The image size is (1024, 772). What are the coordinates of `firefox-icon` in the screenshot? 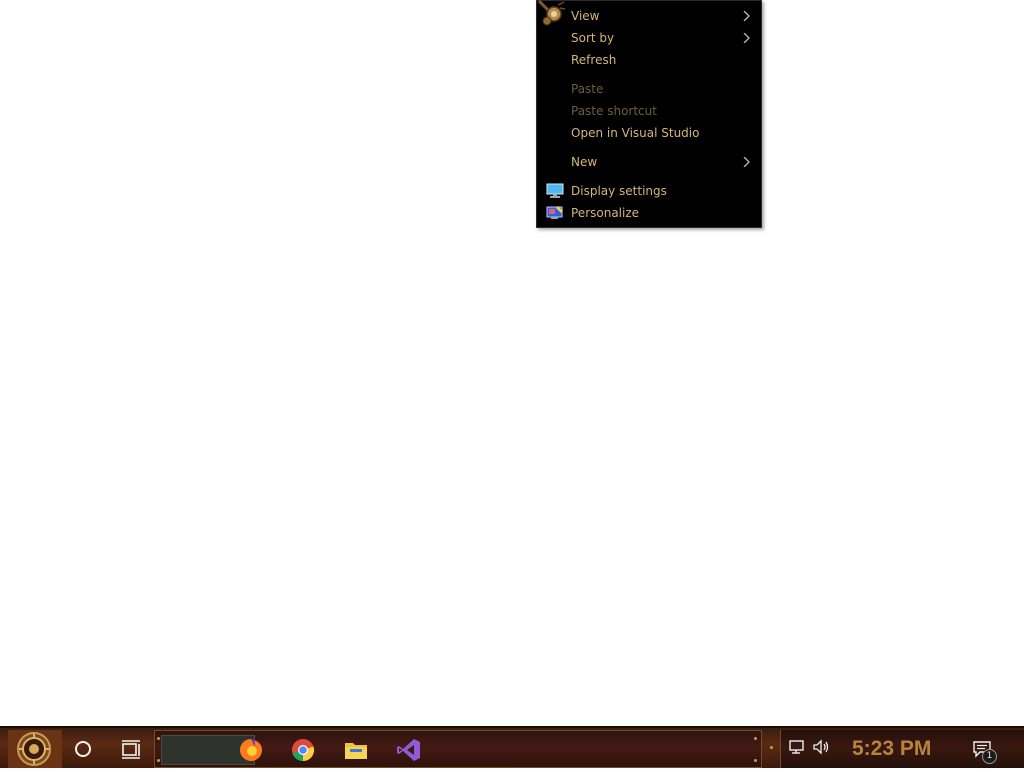 It's located at (251, 750).